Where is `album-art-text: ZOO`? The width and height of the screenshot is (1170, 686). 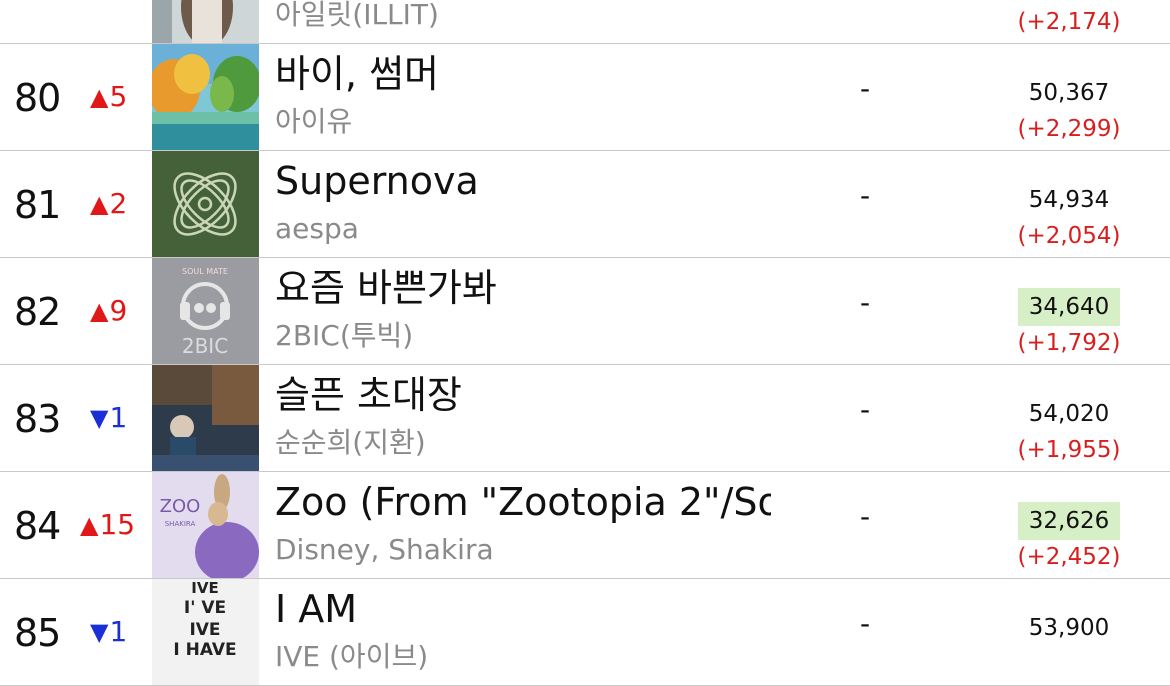
album-art-text: ZOO is located at coordinates (180, 506).